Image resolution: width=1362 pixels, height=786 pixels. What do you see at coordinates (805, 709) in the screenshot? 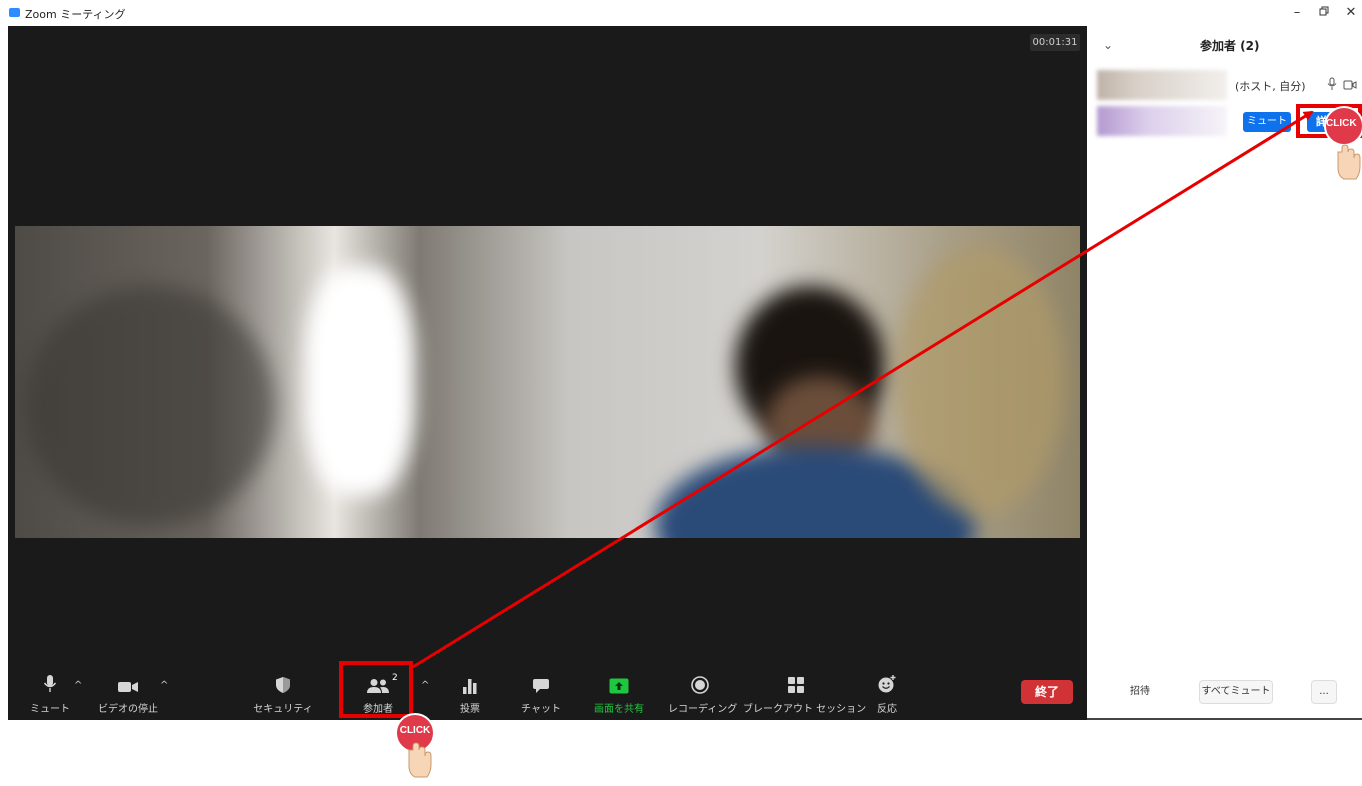
I see `breakout-rooms-label: ブレークアウト セッション` at bounding box center [805, 709].